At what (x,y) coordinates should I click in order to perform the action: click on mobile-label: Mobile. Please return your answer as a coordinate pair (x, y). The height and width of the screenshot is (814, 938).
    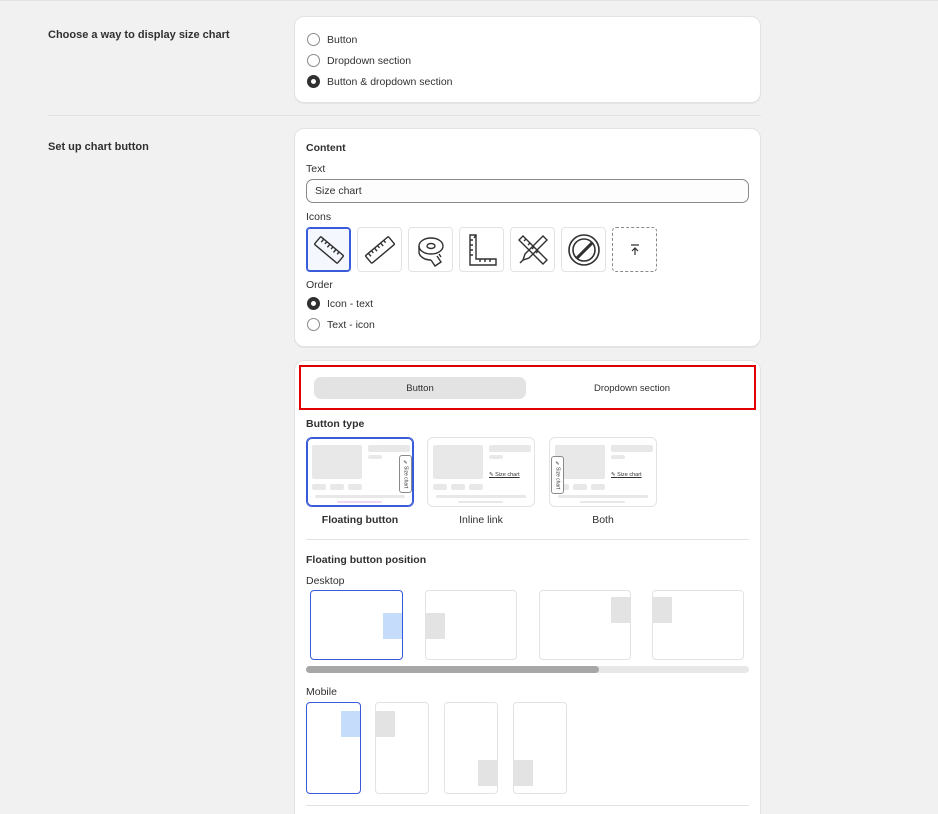
    Looking at the image, I should click on (321, 692).